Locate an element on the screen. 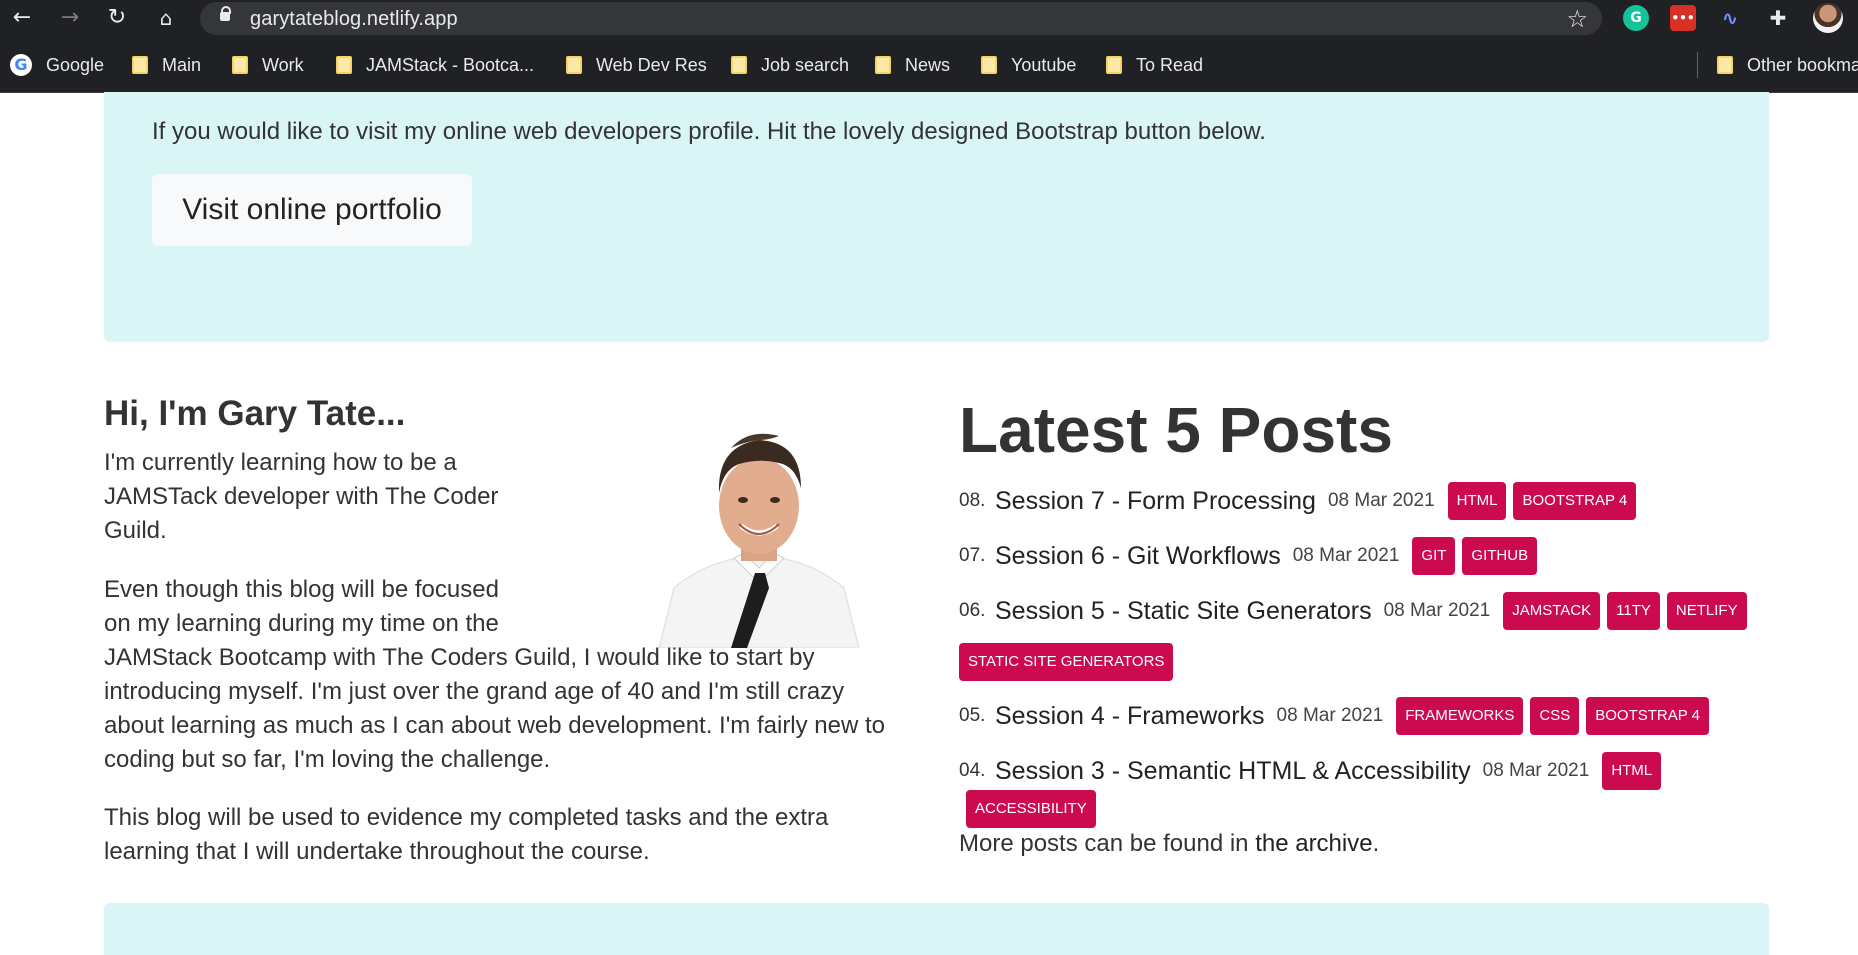  bookmark-folder-toread: To Read is located at coordinates (1154, 65).